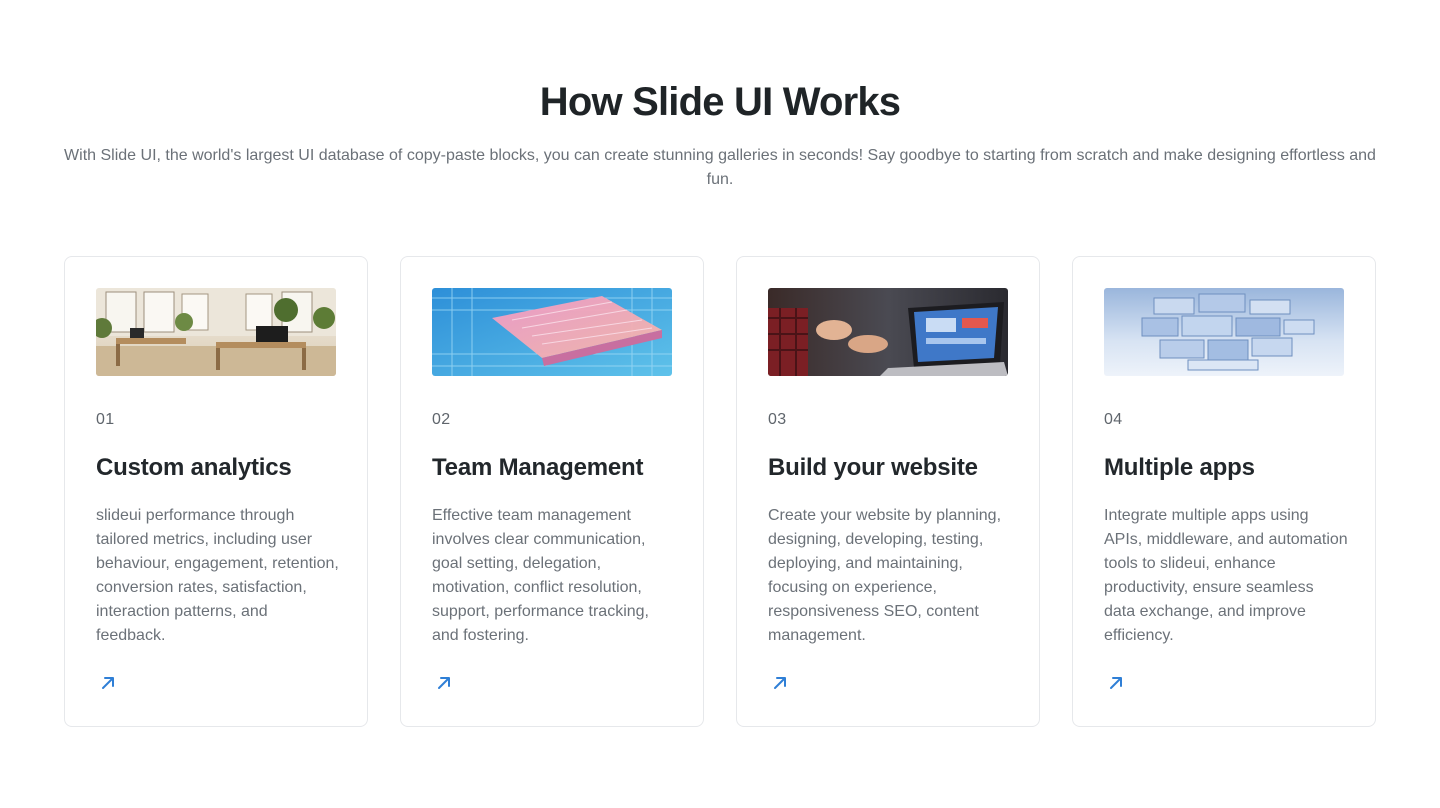 Image resolution: width=1440 pixels, height=808 pixels. I want to click on card-title: Custom analytics, so click(194, 467).